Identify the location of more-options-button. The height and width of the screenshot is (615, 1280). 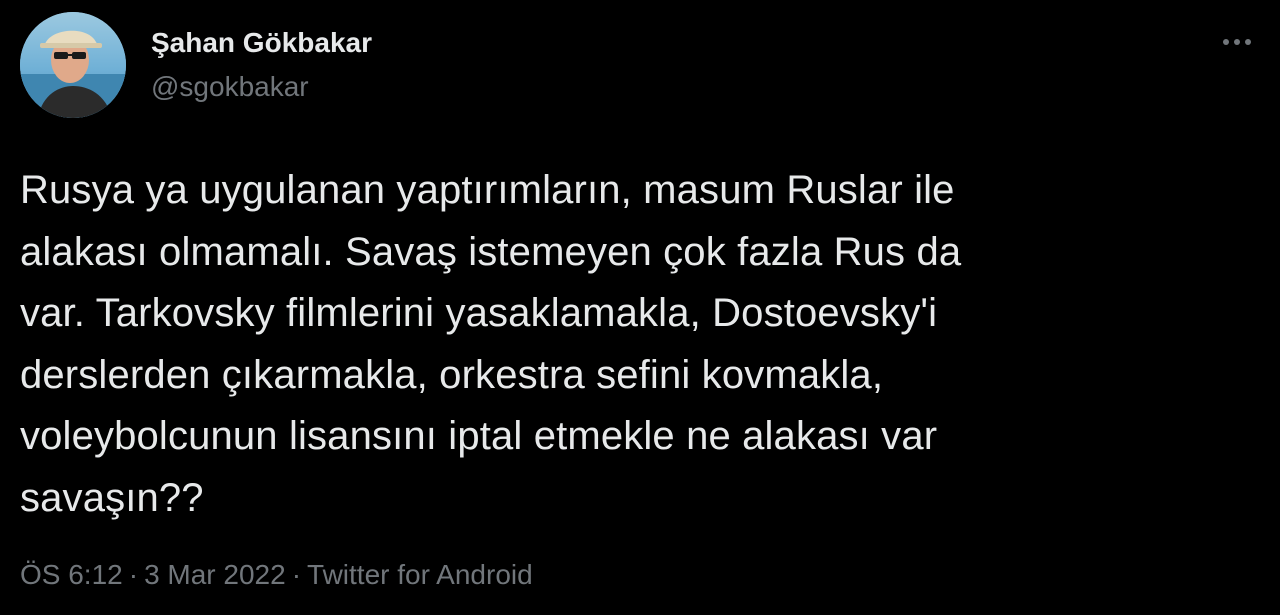
(1237, 42).